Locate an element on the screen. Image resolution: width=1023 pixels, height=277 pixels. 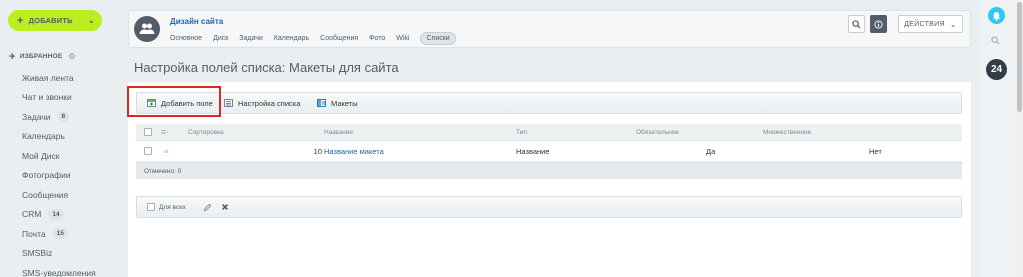
sidebar-item-smsbiz: SMSBiz is located at coordinates (59, 254).